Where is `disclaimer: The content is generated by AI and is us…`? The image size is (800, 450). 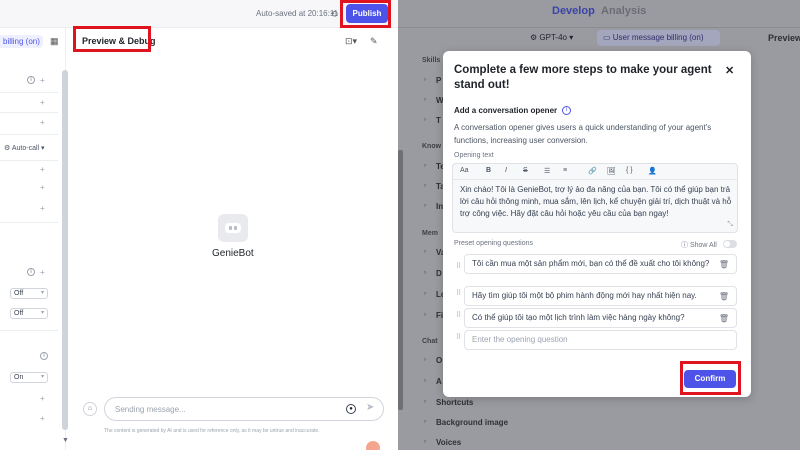
disclaimer: The content is generated by AI and is us… is located at coordinates (212, 431).